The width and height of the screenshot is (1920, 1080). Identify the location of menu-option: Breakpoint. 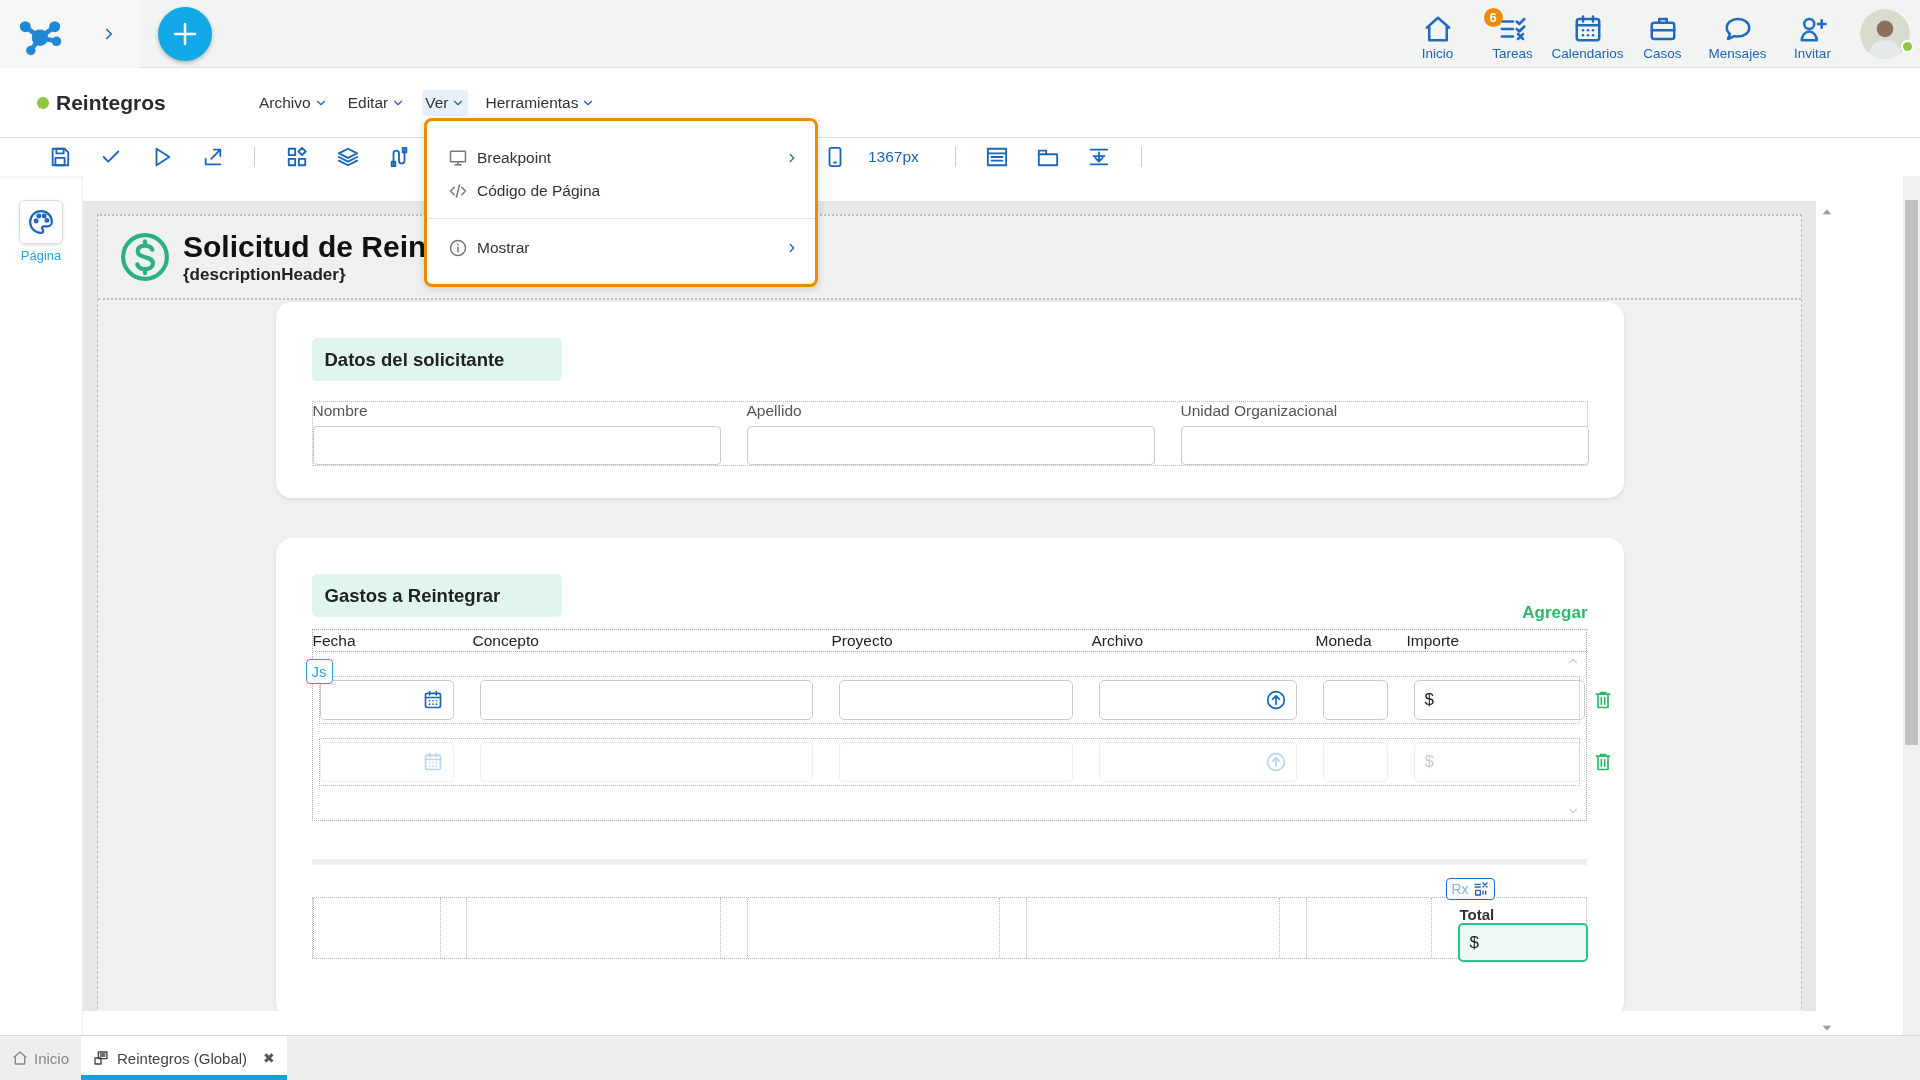
(621, 157).